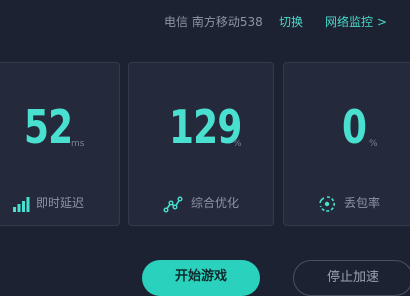  I want to click on isp-node-label: 电信 南方移动538, so click(213, 22).